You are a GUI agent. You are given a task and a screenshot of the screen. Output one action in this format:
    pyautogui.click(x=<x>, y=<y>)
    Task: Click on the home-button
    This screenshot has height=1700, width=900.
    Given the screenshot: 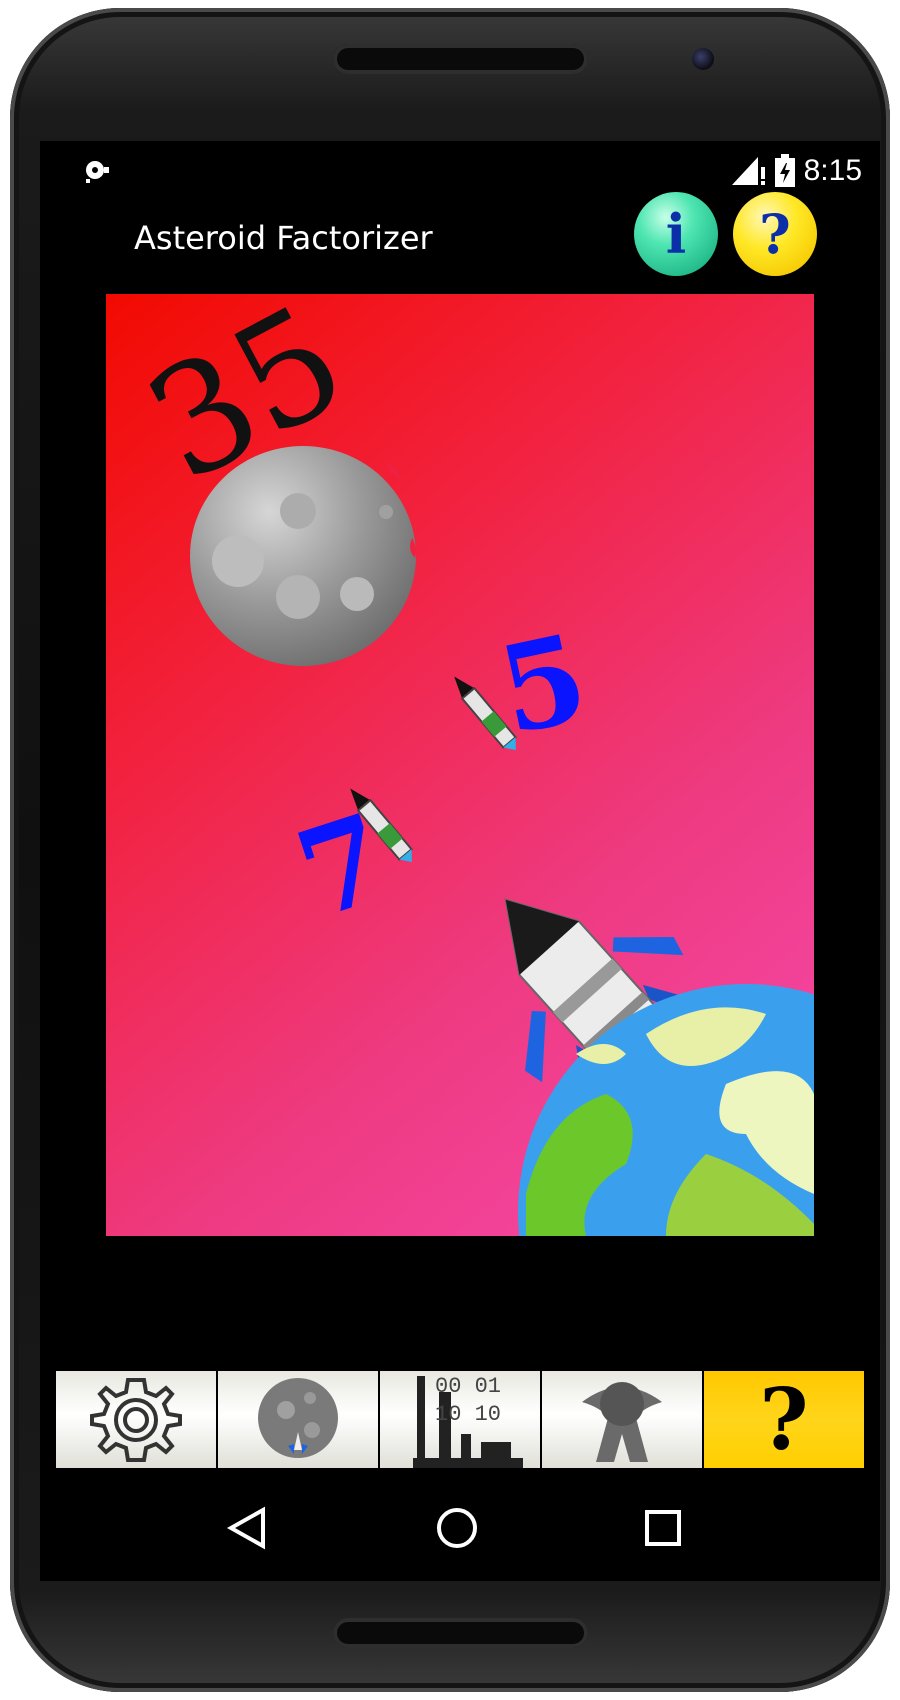 What is the action you would take?
    pyautogui.click(x=457, y=1528)
    